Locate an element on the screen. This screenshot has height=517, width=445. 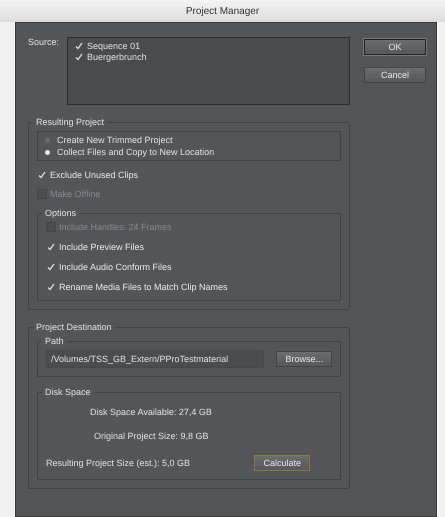
group-title: Options is located at coordinates (61, 213).